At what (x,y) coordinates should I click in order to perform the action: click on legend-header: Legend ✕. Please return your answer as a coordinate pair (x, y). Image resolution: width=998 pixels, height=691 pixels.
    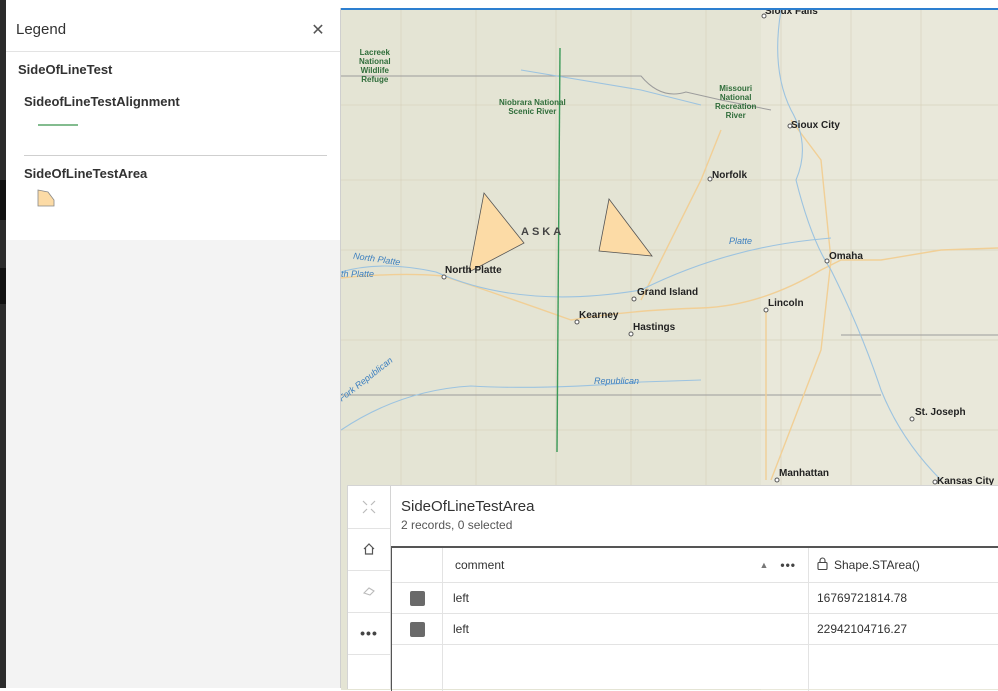
    Looking at the image, I should click on (173, 30).